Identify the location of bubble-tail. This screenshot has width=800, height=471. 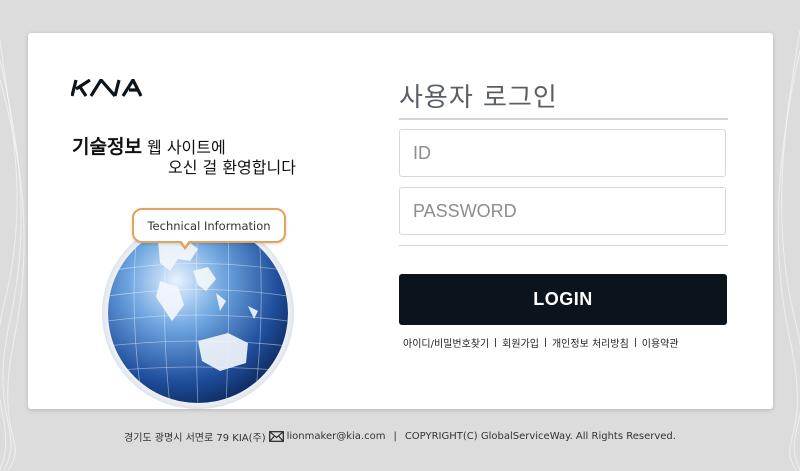
(185, 244).